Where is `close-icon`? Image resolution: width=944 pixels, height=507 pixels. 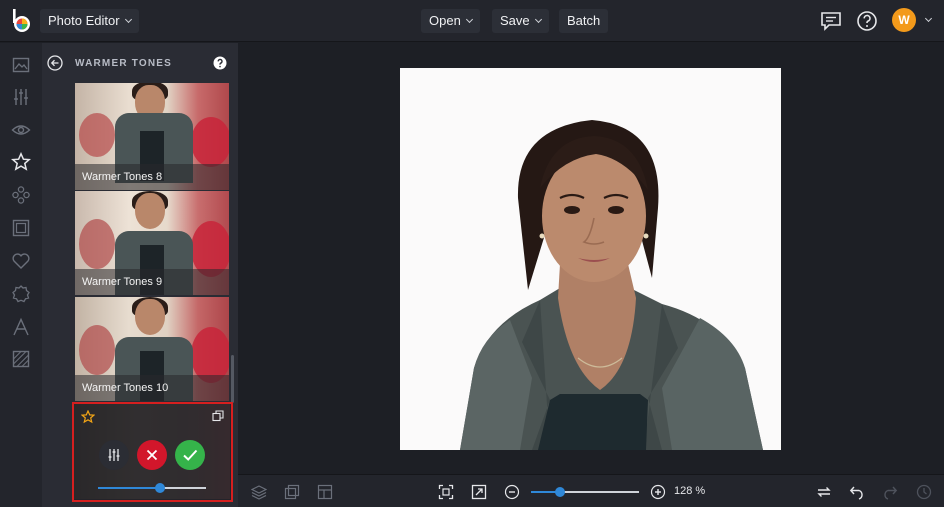
close-icon is located at coordinates (152, 455).